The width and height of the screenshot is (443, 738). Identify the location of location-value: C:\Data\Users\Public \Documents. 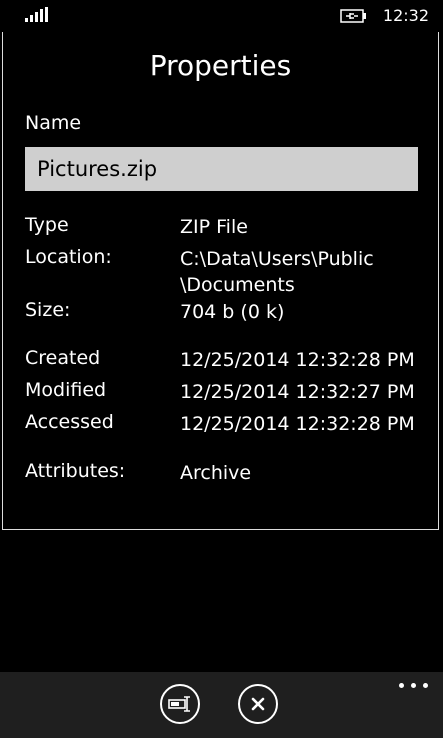
(305, 272).